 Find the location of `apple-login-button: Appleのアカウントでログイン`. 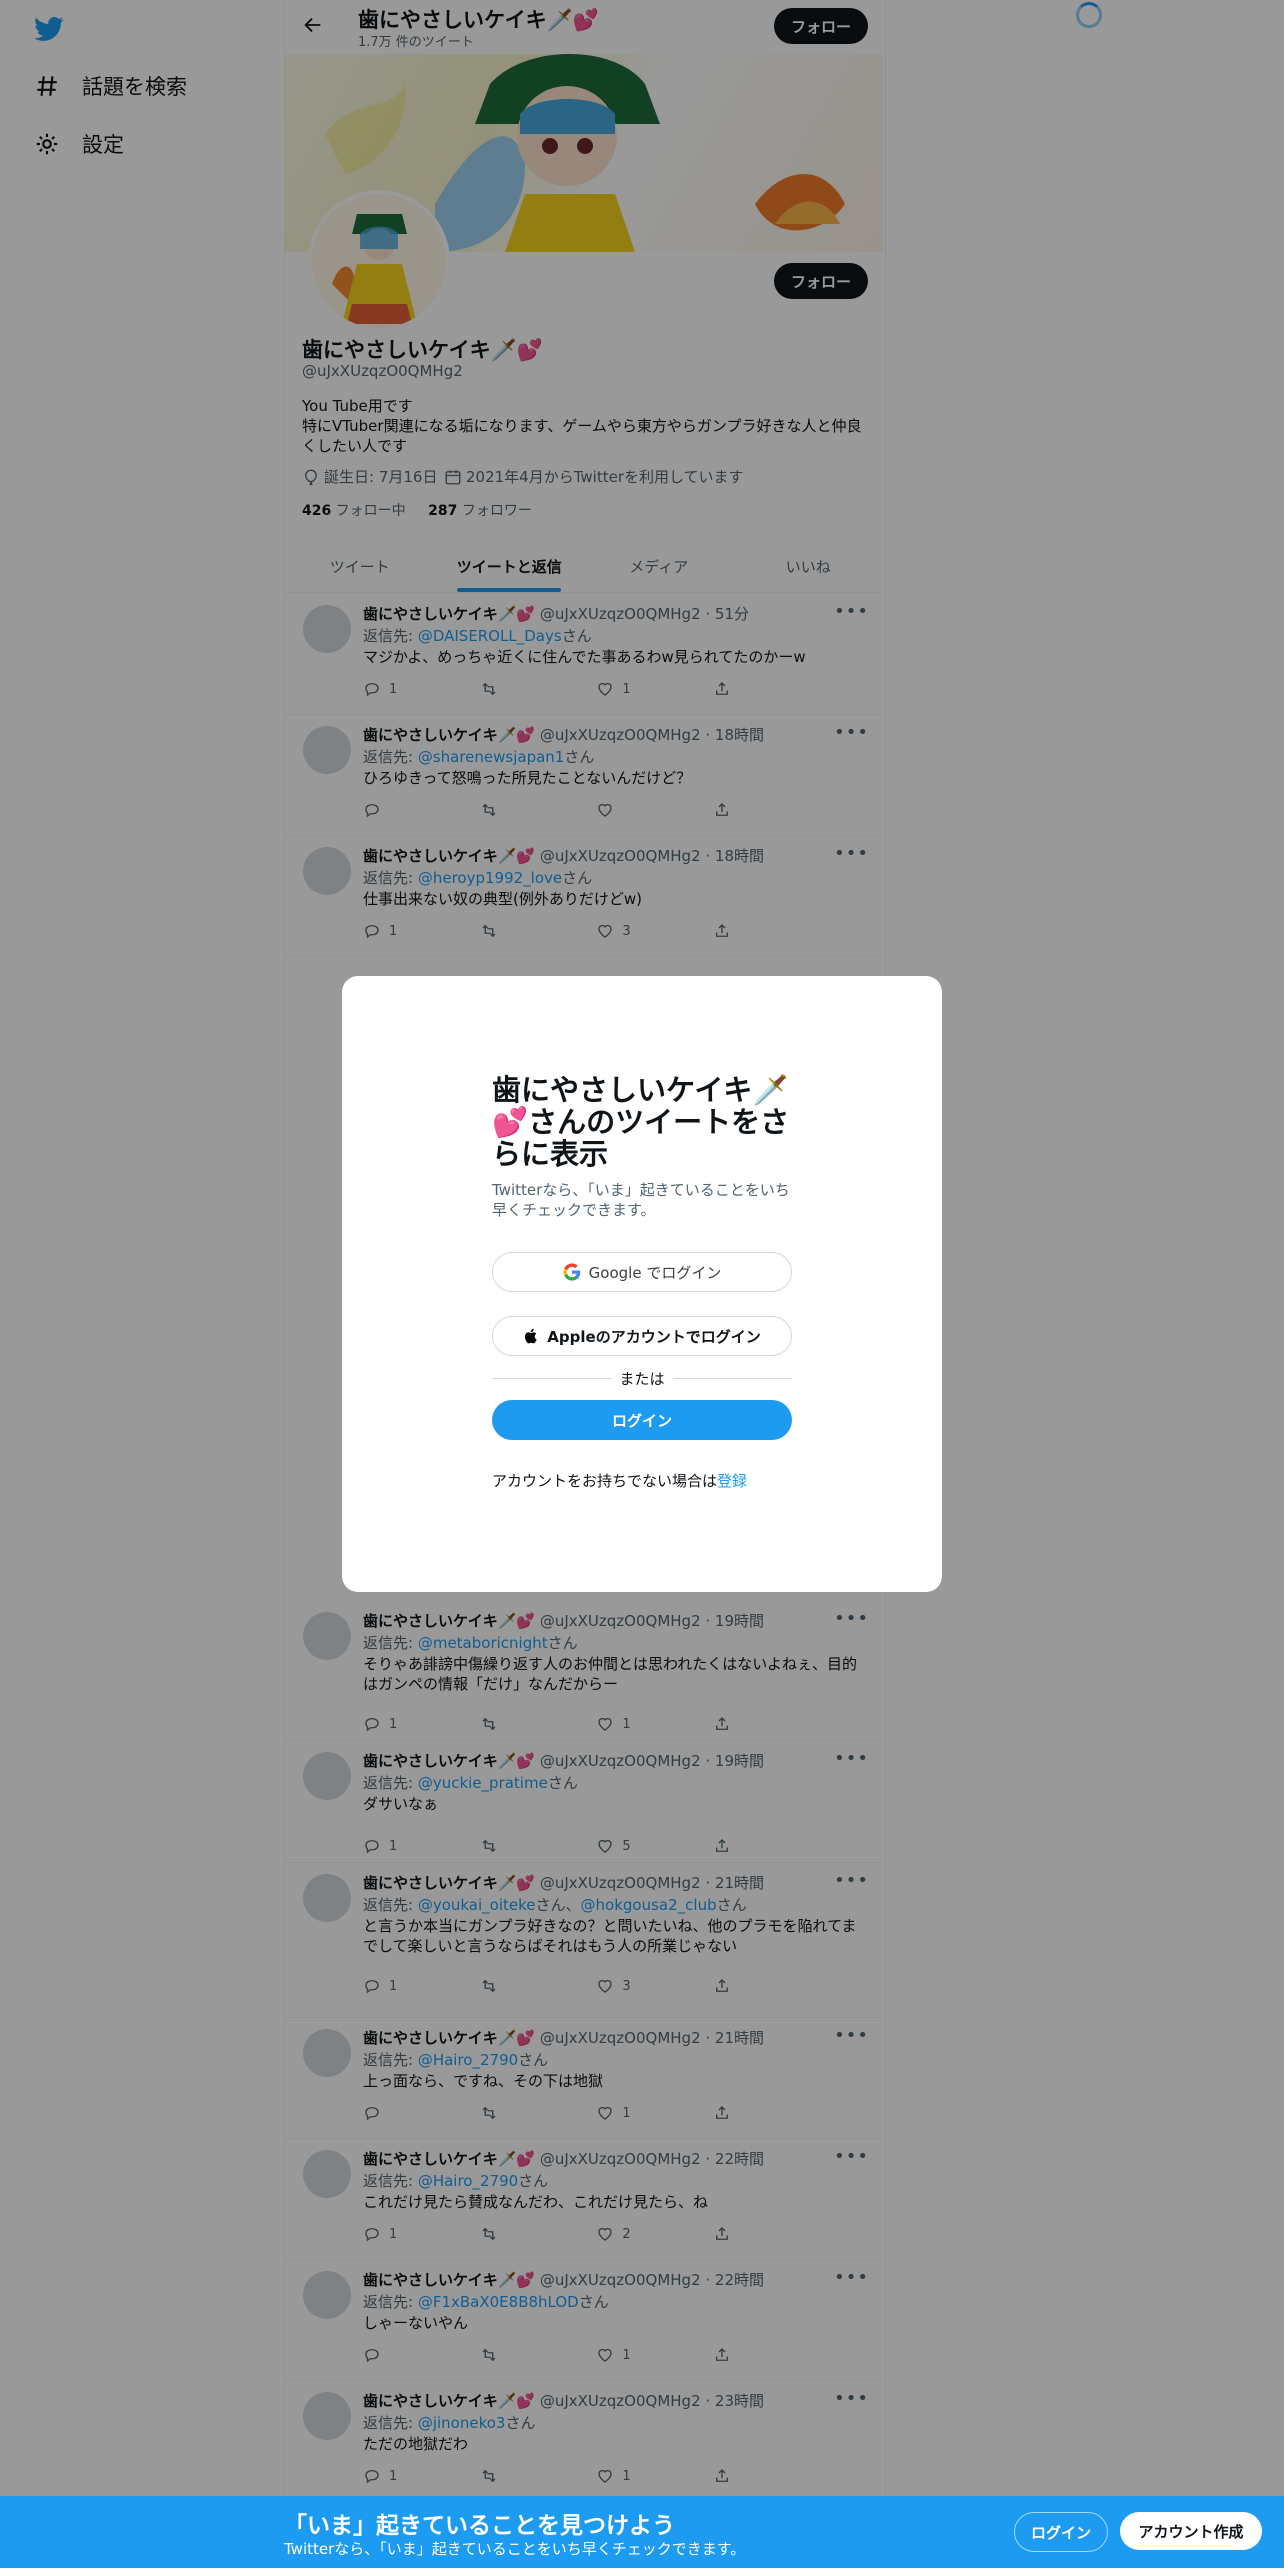

apple-login-button: Appleのアカウントでログイン is located at coordinates (642, 1336).